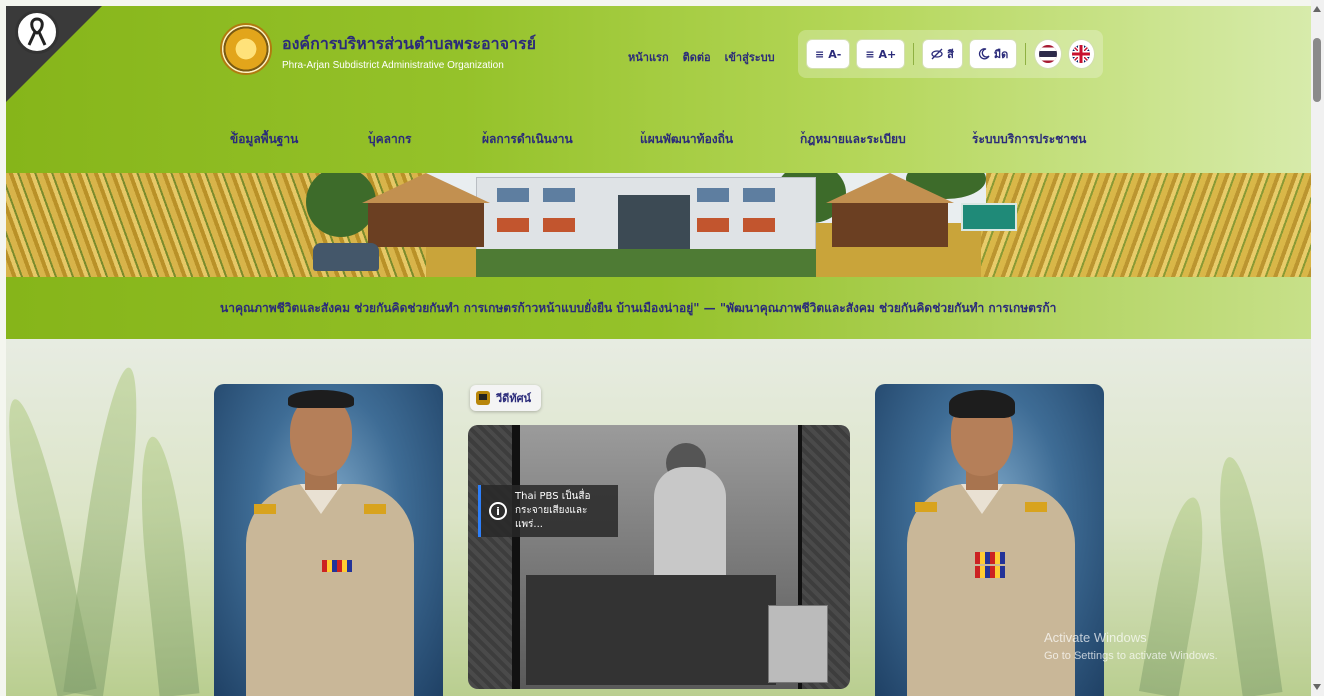  What do you see at coordinates (984, 54) in the screenshot?
I see `moon-icon` at bounding box center [984, 54].